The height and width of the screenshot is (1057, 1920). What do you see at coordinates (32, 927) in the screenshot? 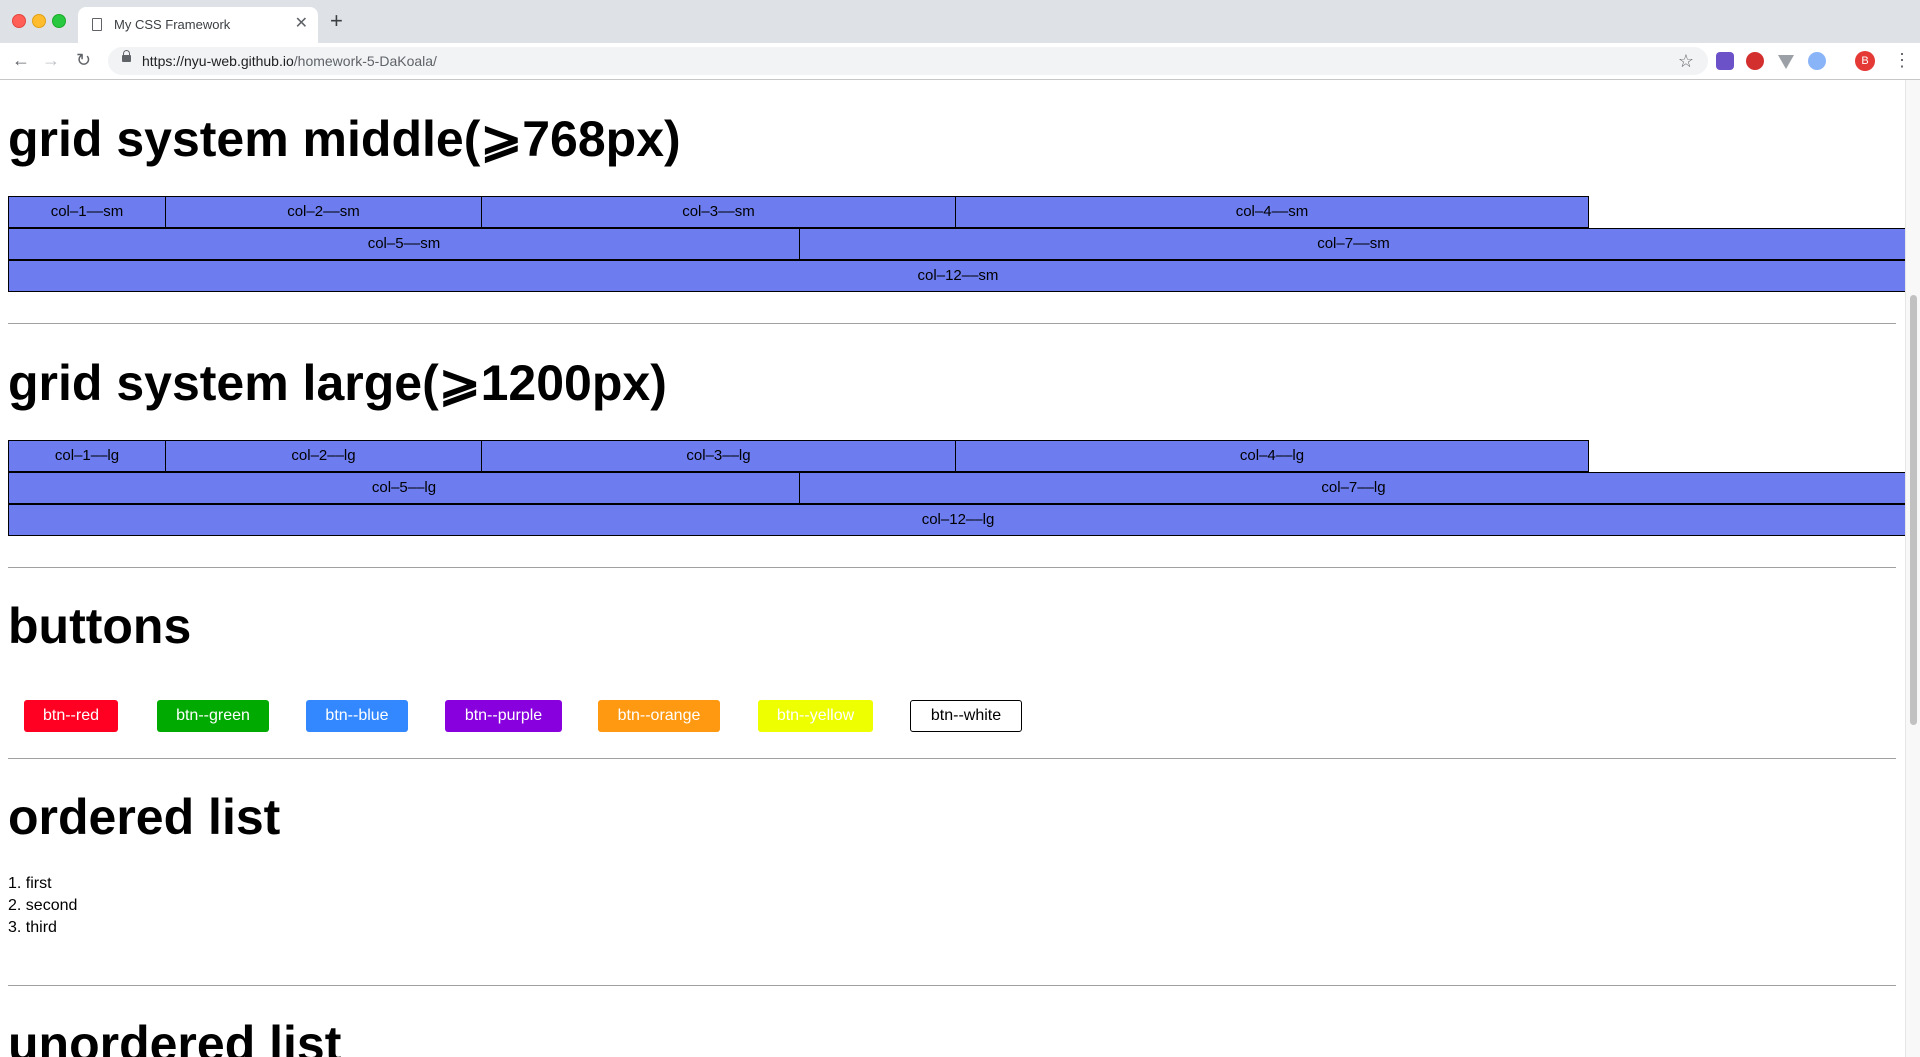
I see `list-item: 3. third` at bounding box center [32, 927].